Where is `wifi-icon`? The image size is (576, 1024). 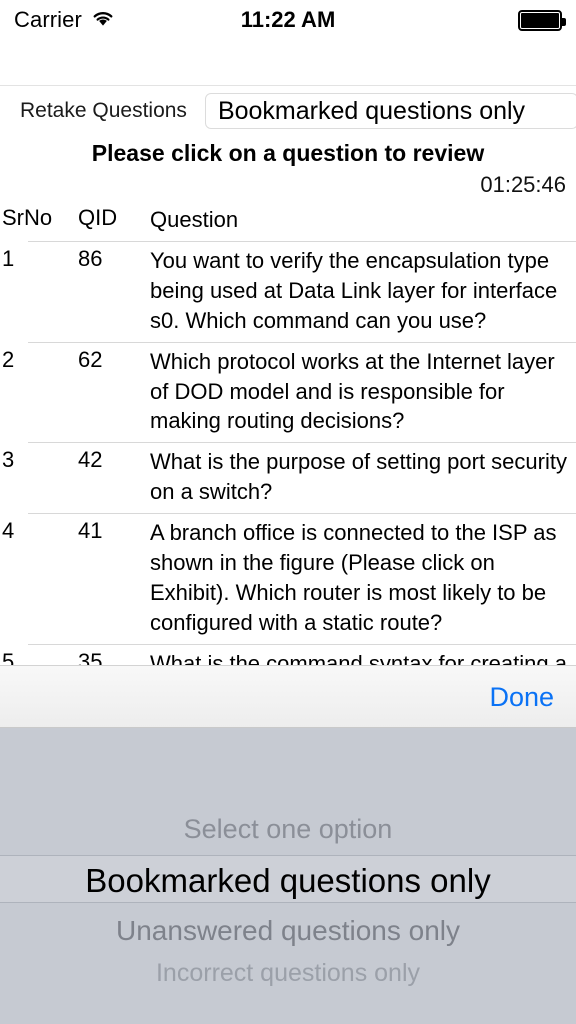 wifi-icon is located at coordinates (103, 20).